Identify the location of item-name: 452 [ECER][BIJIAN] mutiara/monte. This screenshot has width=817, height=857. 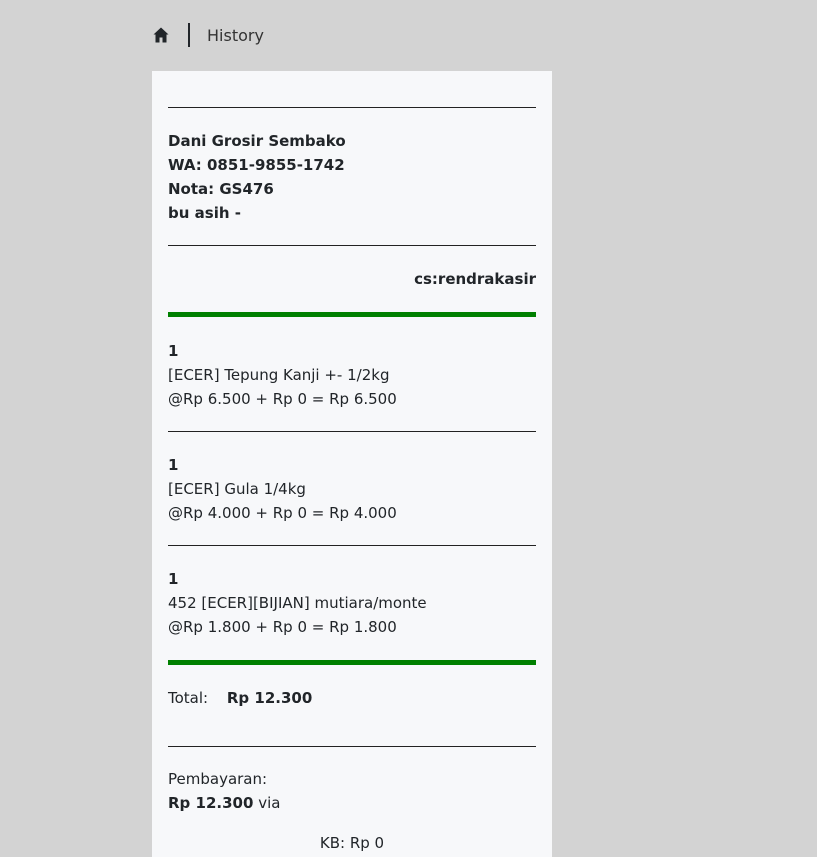
(297, 603).